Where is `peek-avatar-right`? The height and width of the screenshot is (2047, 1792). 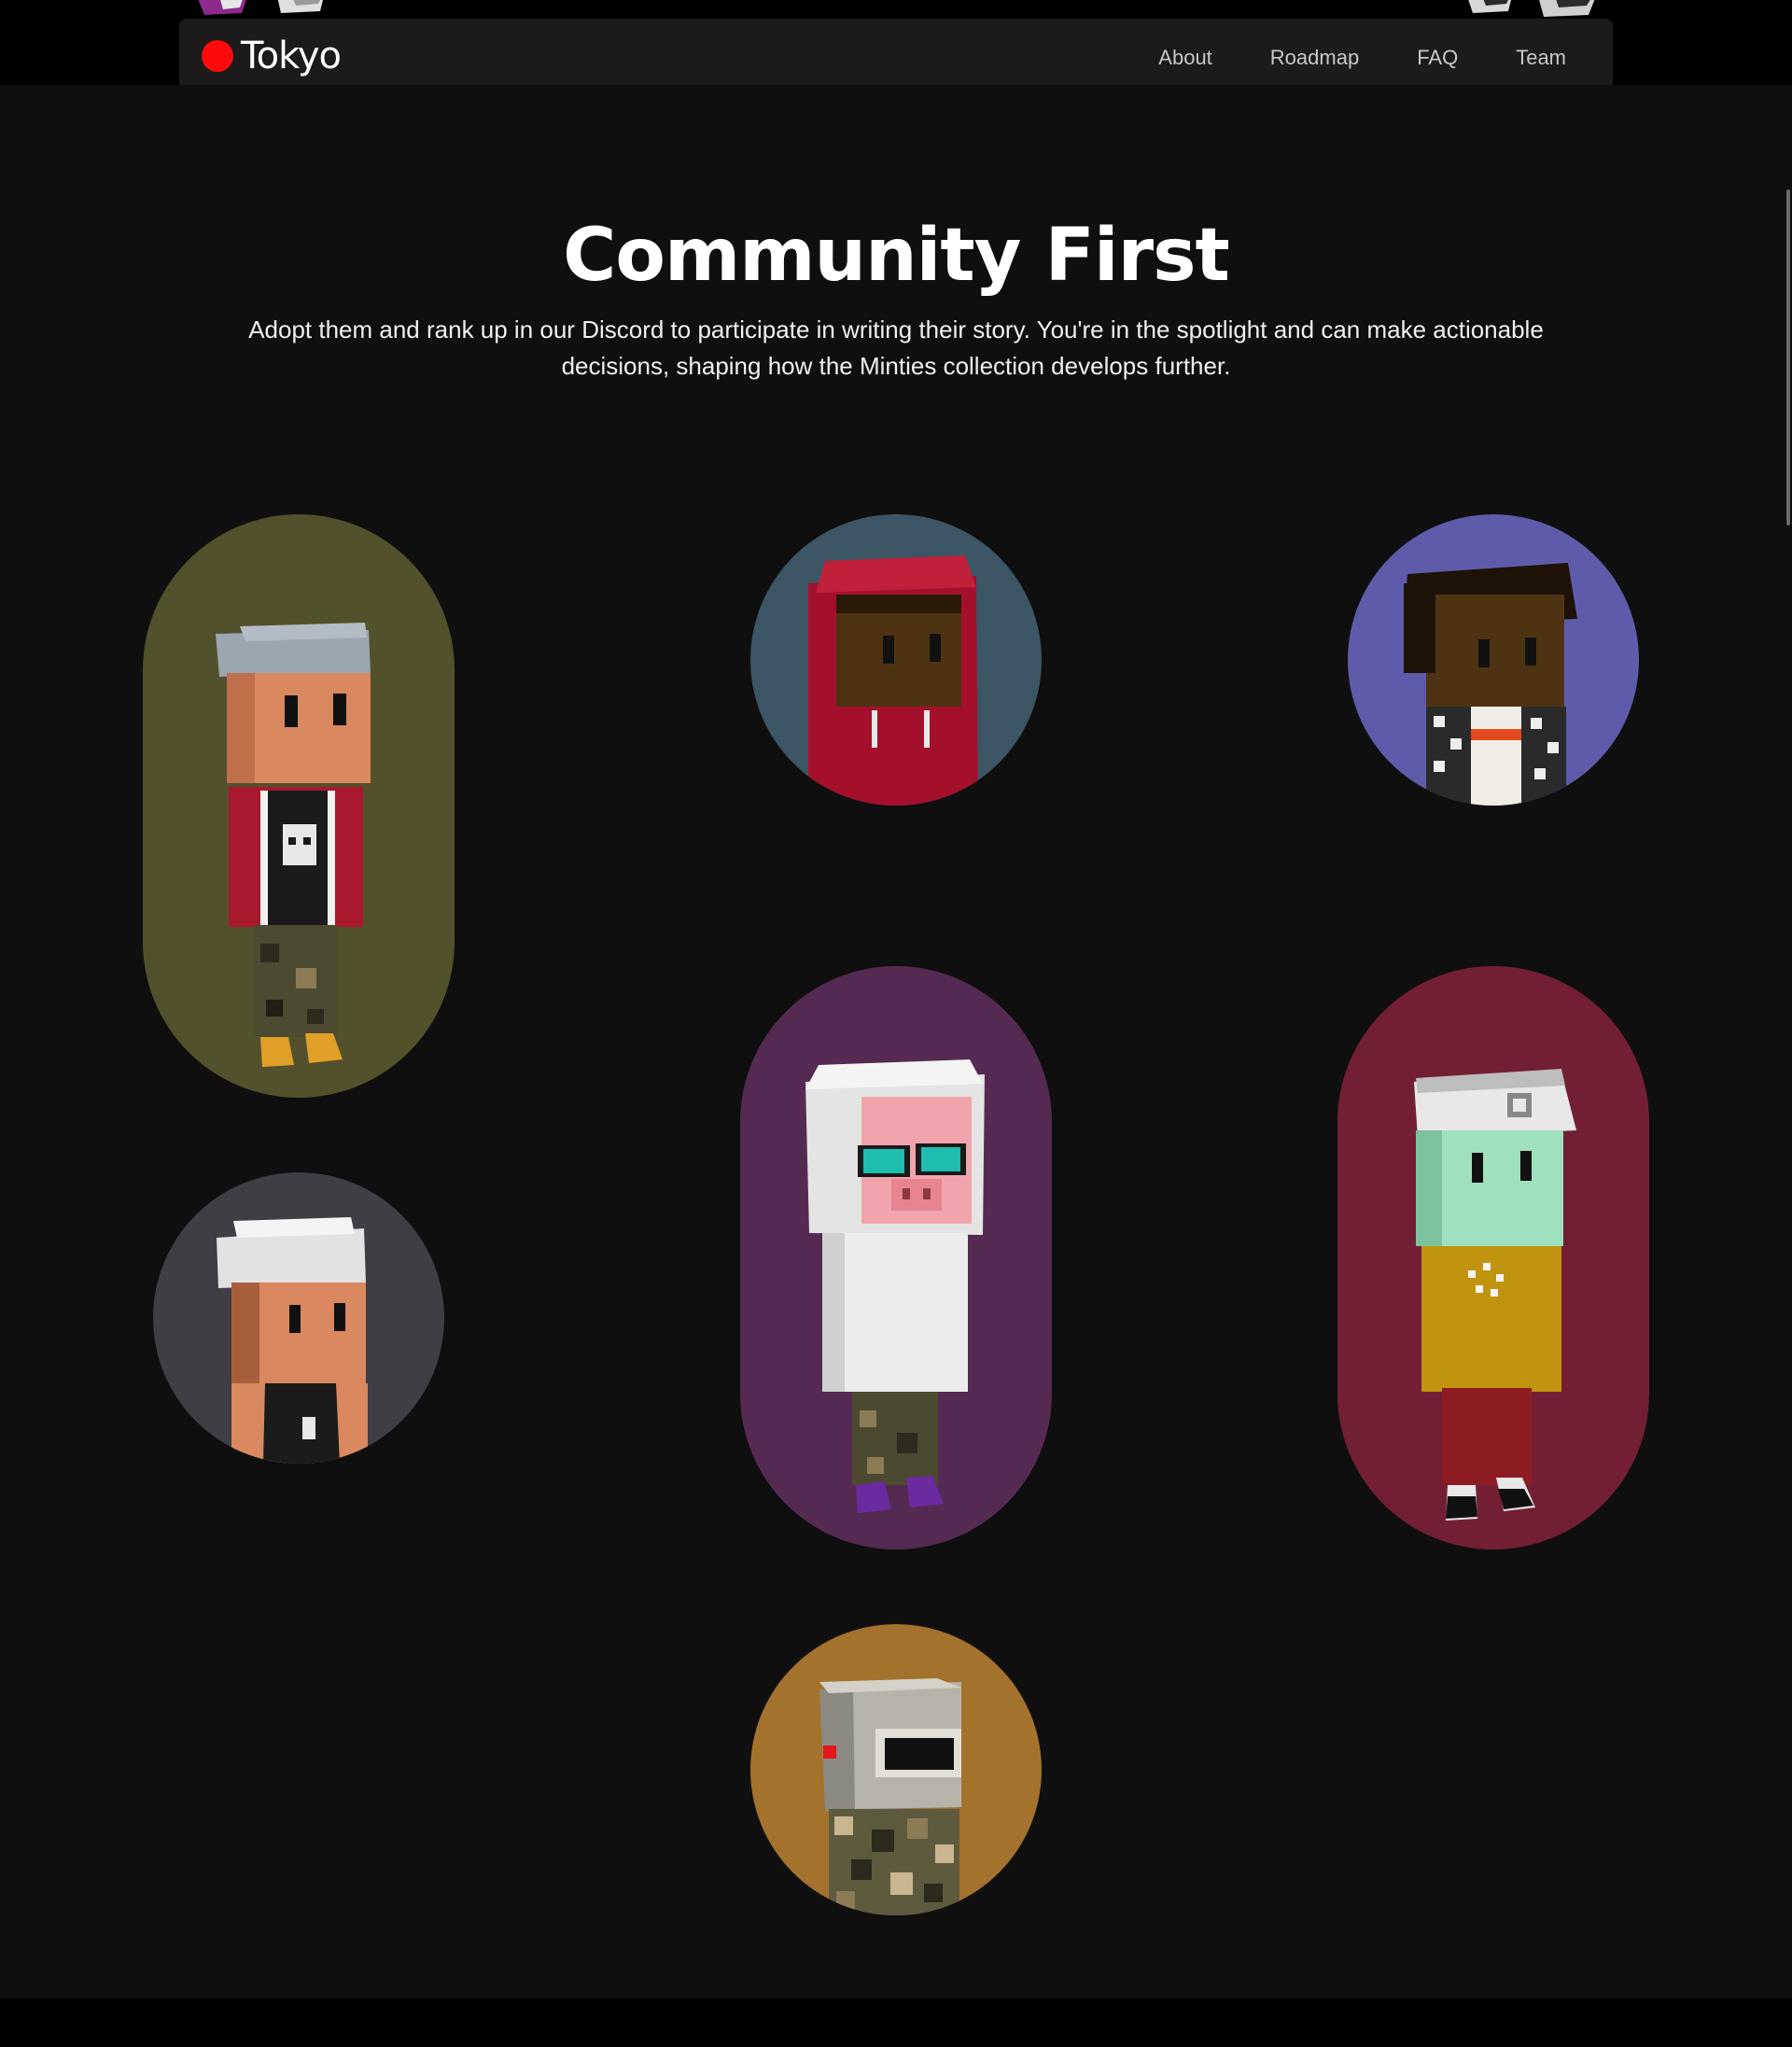 peek-avatar-right is located at coordinates (1535, 10).